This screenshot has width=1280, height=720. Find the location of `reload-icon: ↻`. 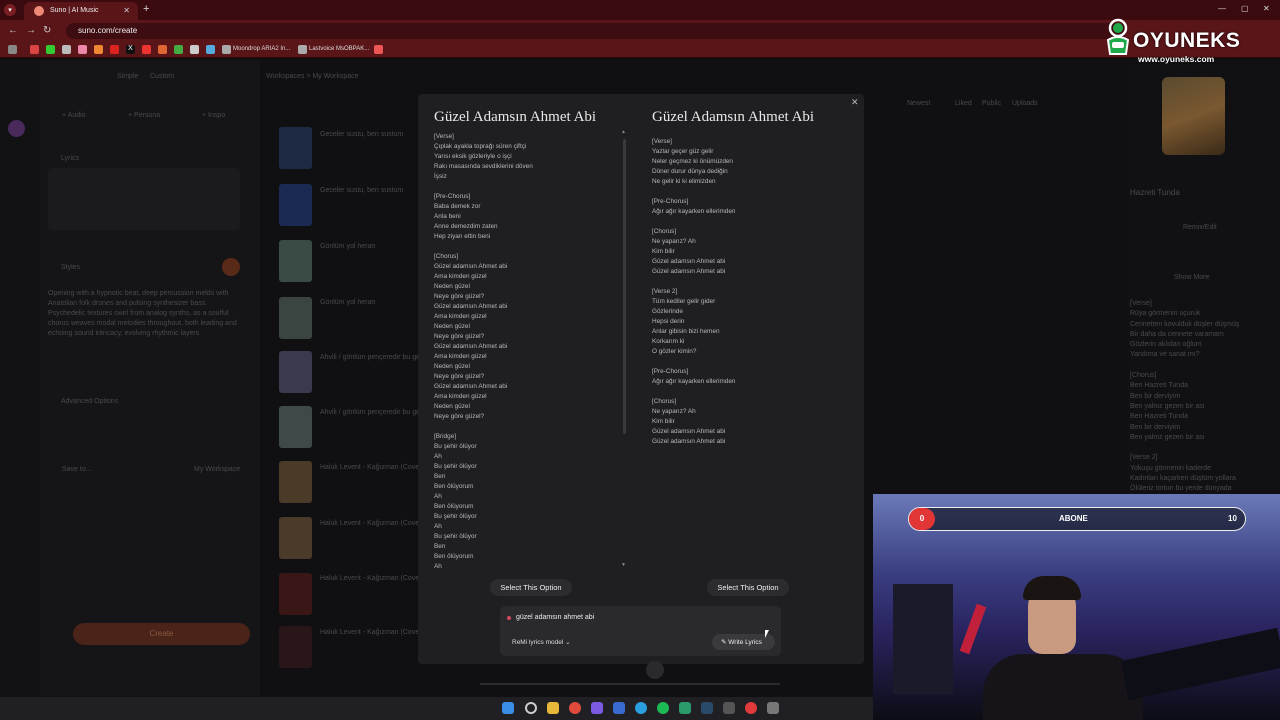

reload-icon: ↻ is located at coordinates (47, 30).